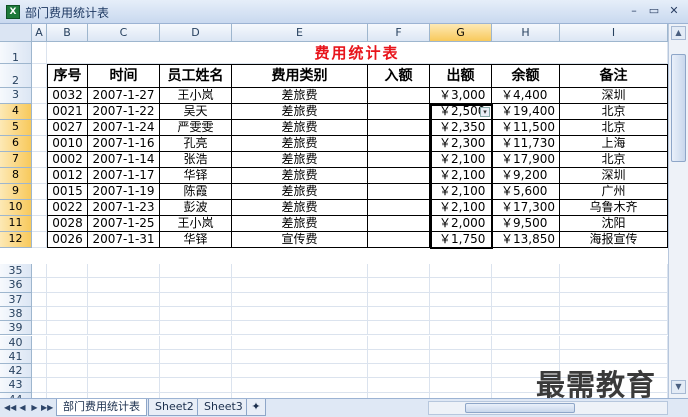 This screenshot has height=417, width=688. I want to click on table-cell: ￥17,300, so click(526, 208).